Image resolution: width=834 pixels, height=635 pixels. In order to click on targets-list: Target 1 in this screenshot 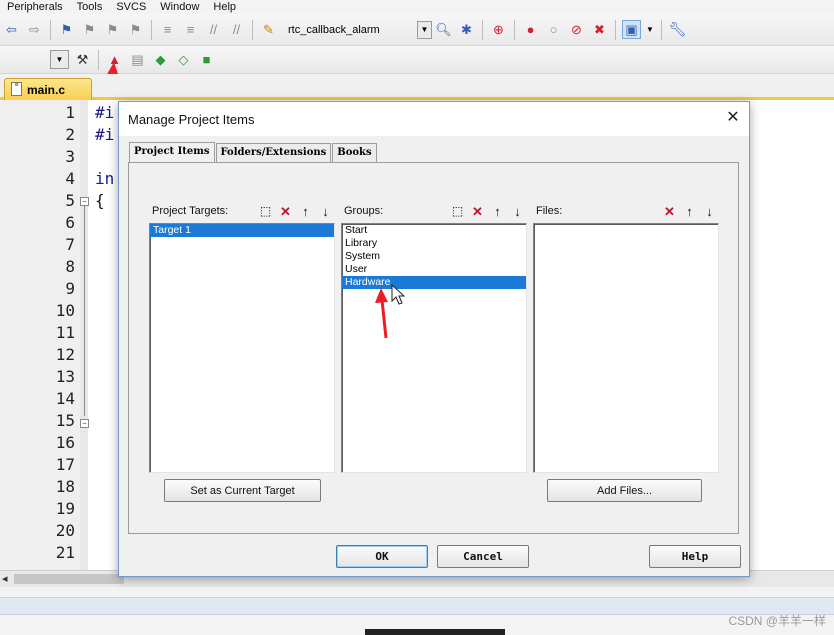, I will do `click(242, 348)`.